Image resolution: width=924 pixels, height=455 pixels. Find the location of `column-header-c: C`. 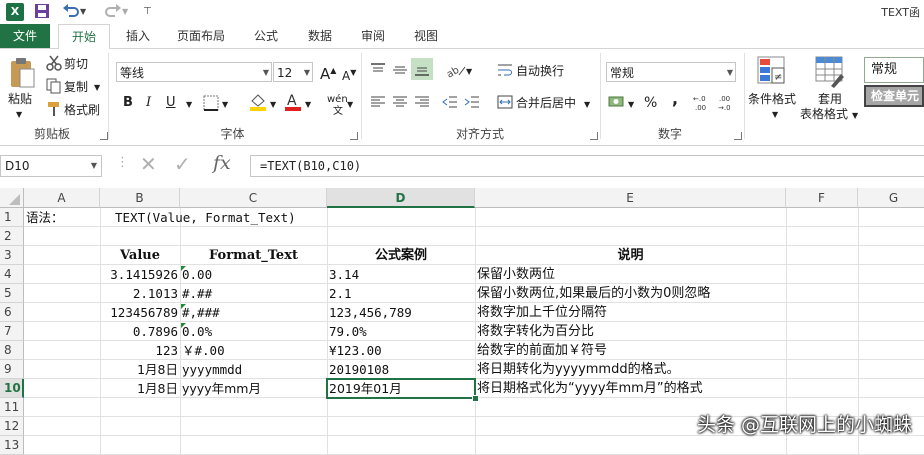

column-header-c: C is located at coordinates (253, 198).